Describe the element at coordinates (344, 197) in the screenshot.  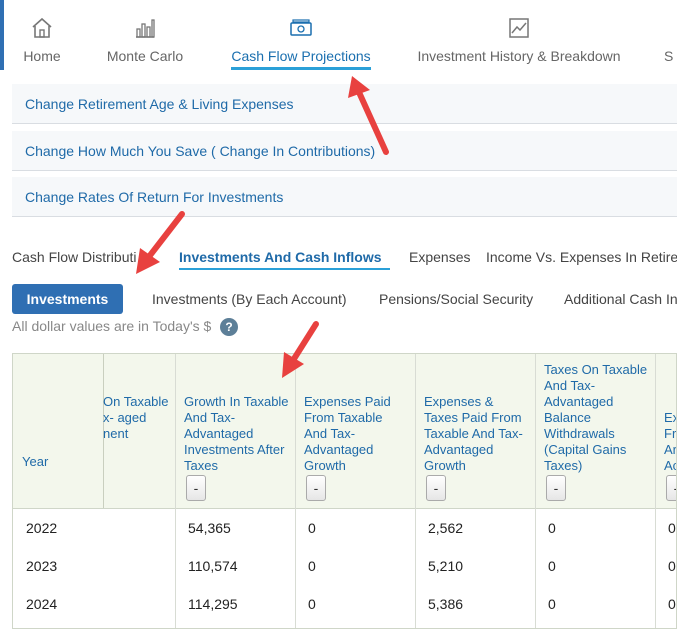
I see `accordion-rates-of-return: Change Rates Of Return For Investments` at that location.